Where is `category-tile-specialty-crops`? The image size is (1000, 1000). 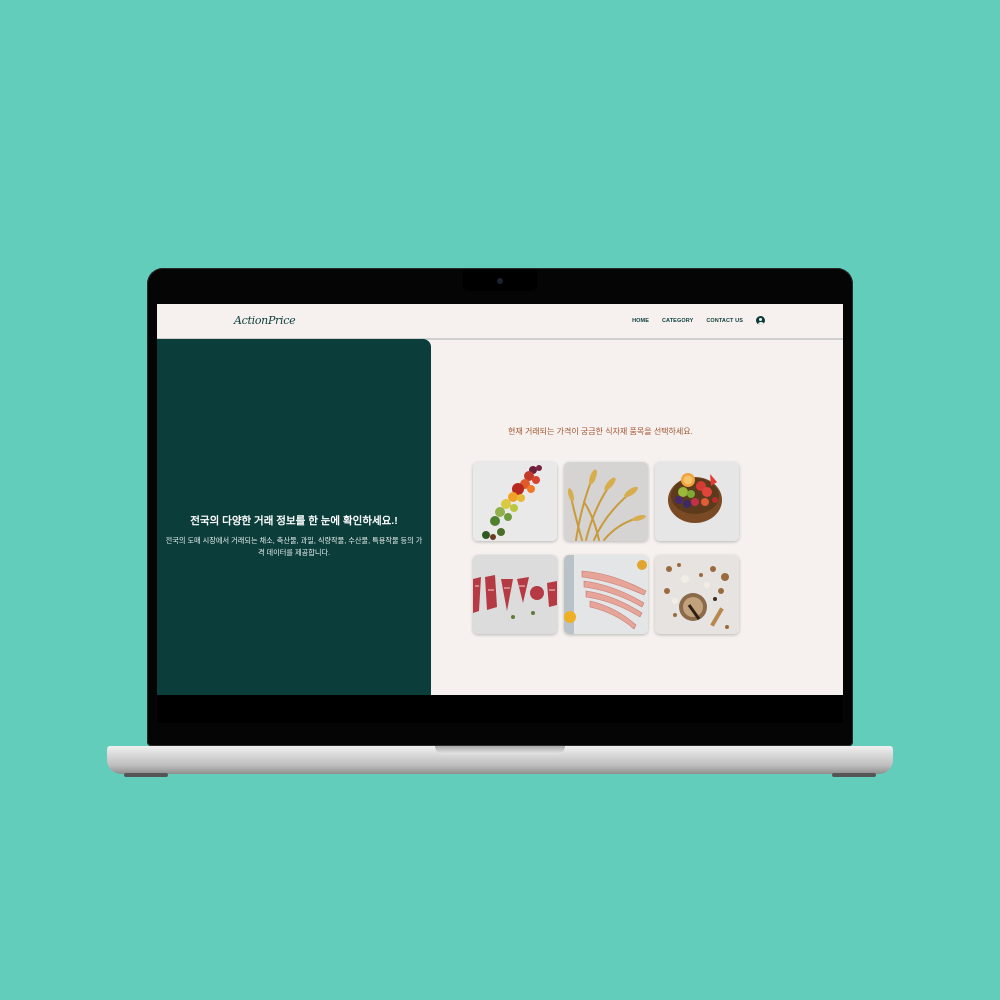
category-tile-specialty-crops is located at coordinates (697, 594).